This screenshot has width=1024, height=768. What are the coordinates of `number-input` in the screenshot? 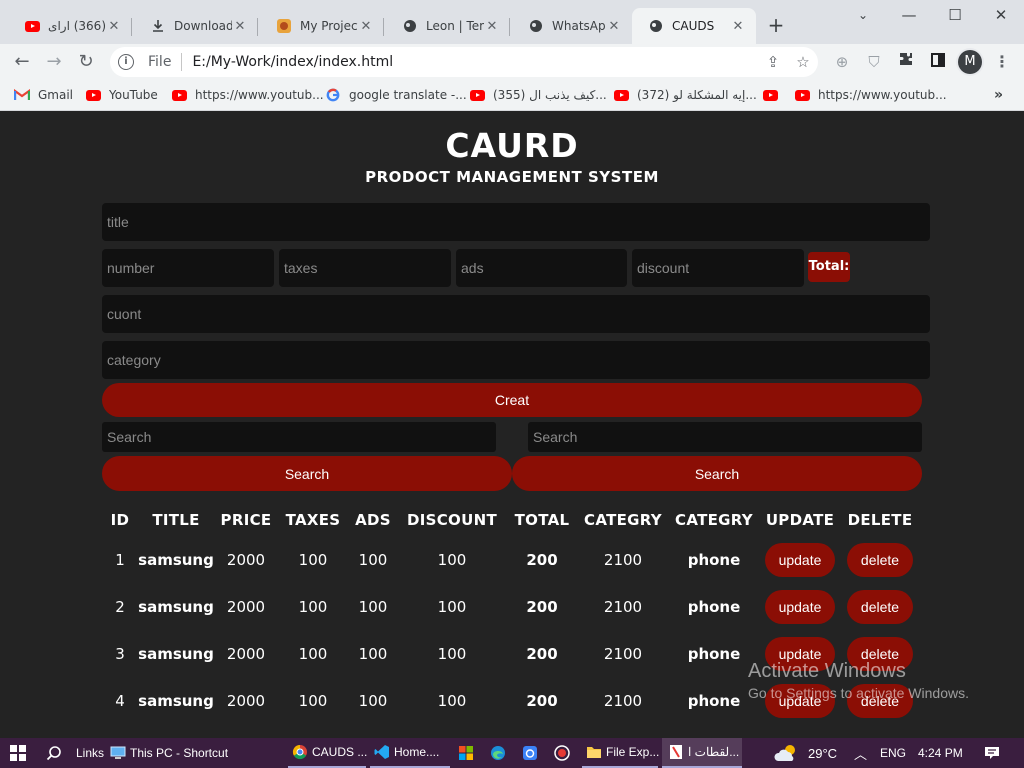 It's located at (188, 268).